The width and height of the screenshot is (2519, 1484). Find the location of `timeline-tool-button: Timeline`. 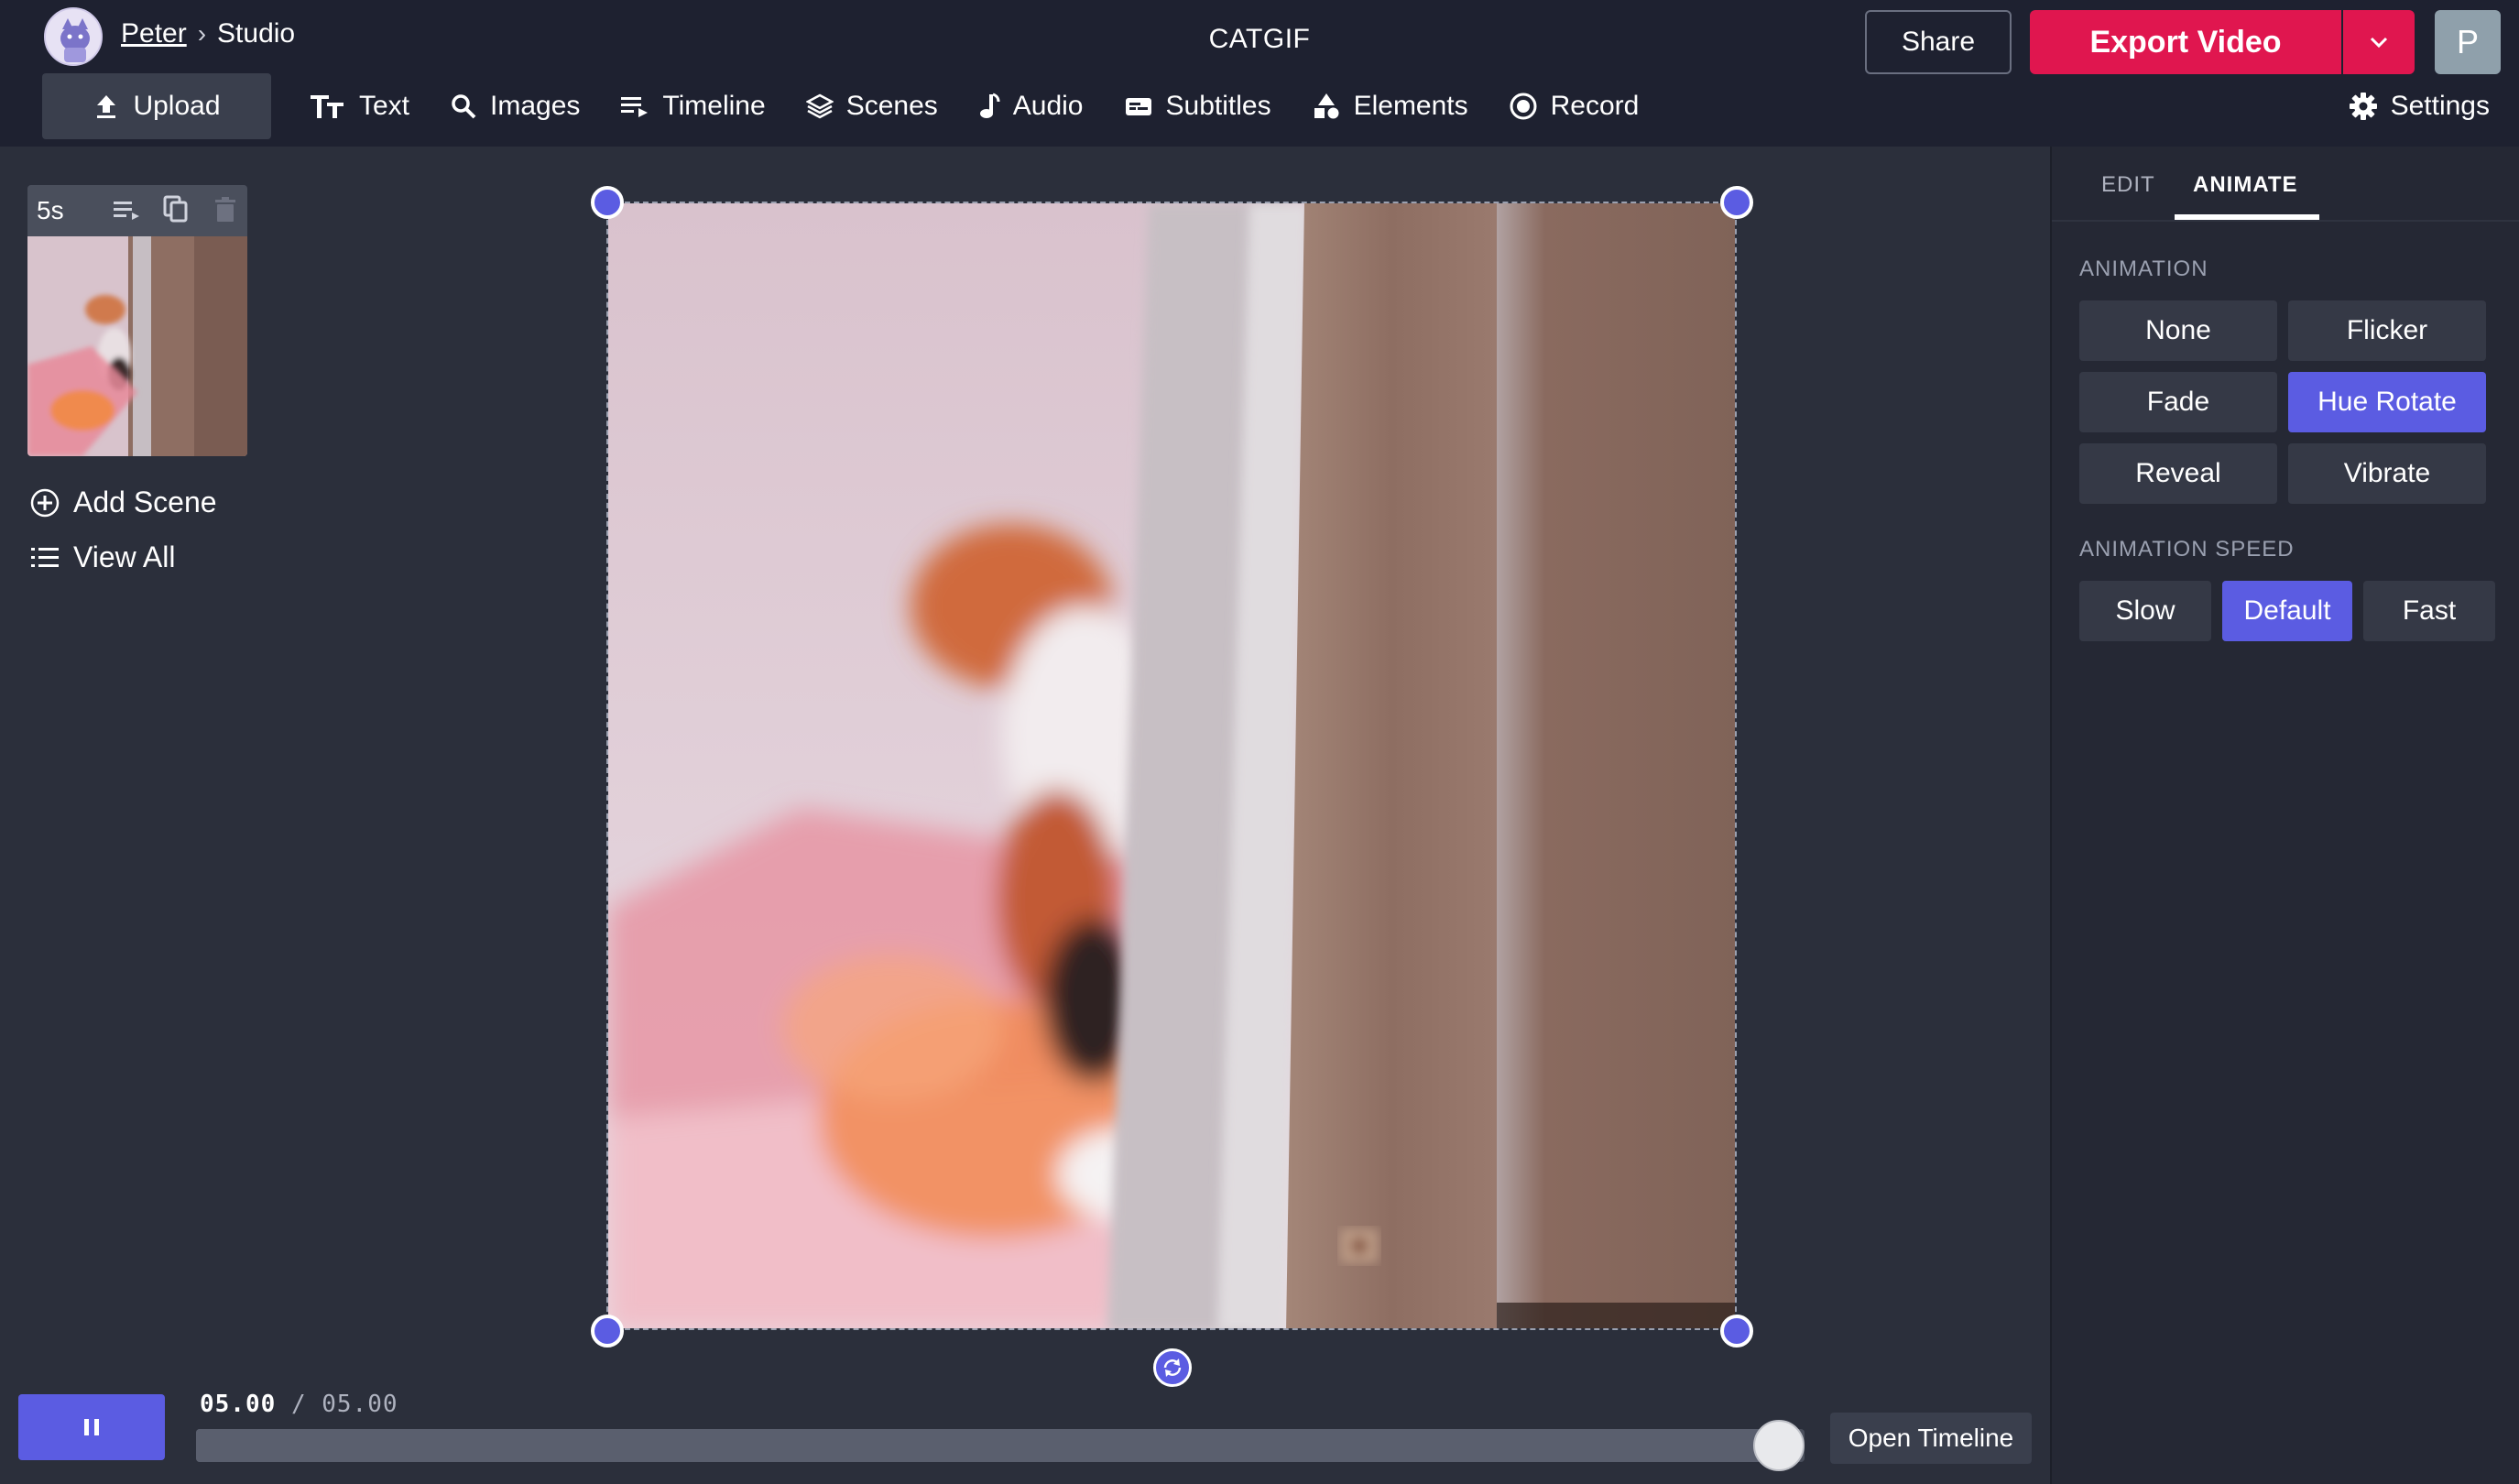

timeline-tool-button: Timeline is located at coordinates (692, 106).